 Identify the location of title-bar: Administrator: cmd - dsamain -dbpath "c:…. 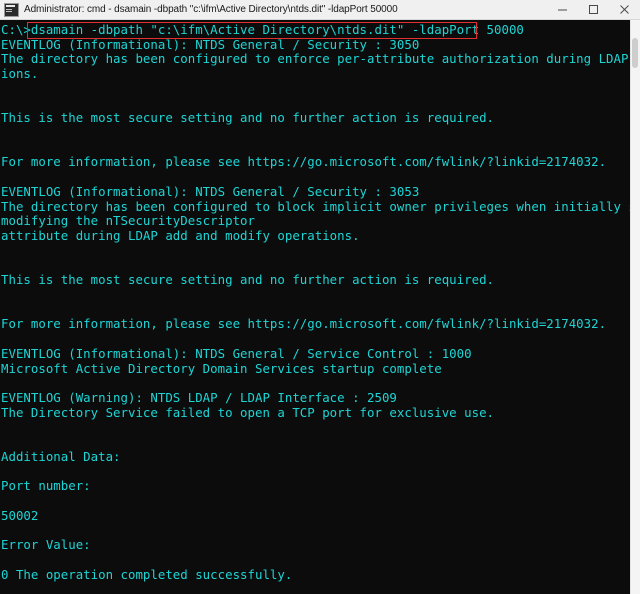
(320, 10).